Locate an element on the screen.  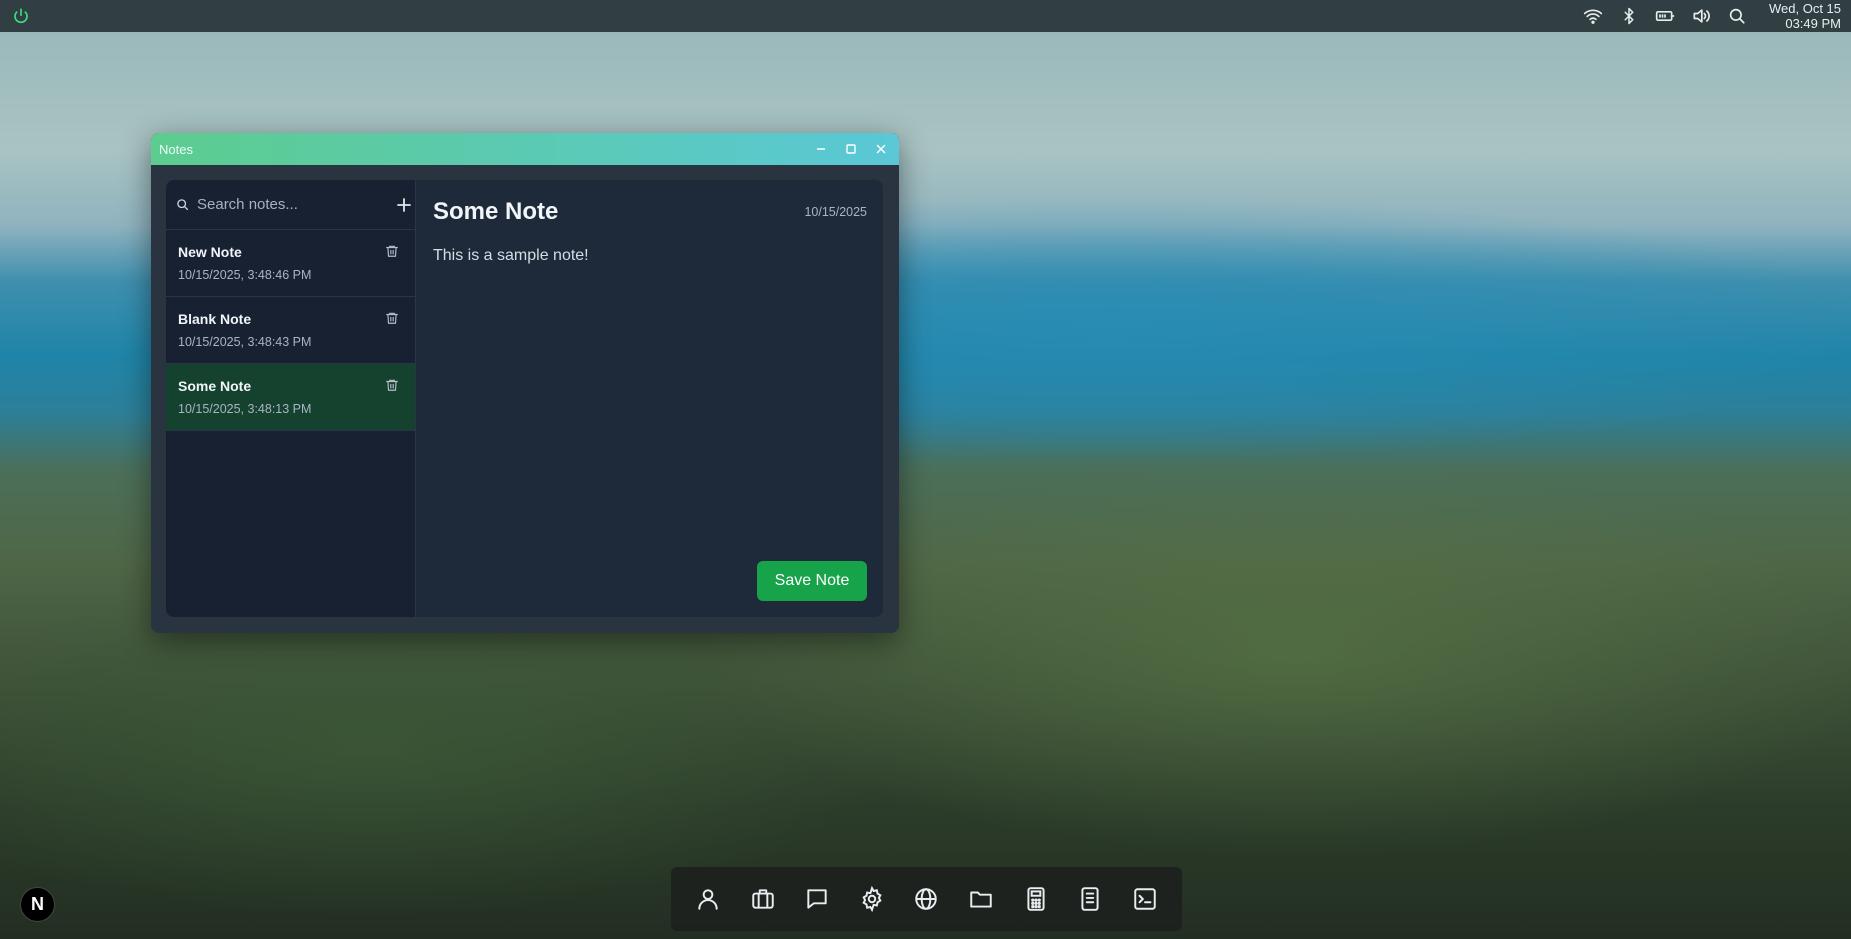
notebook-icon is located at coordinates (1090, 899).